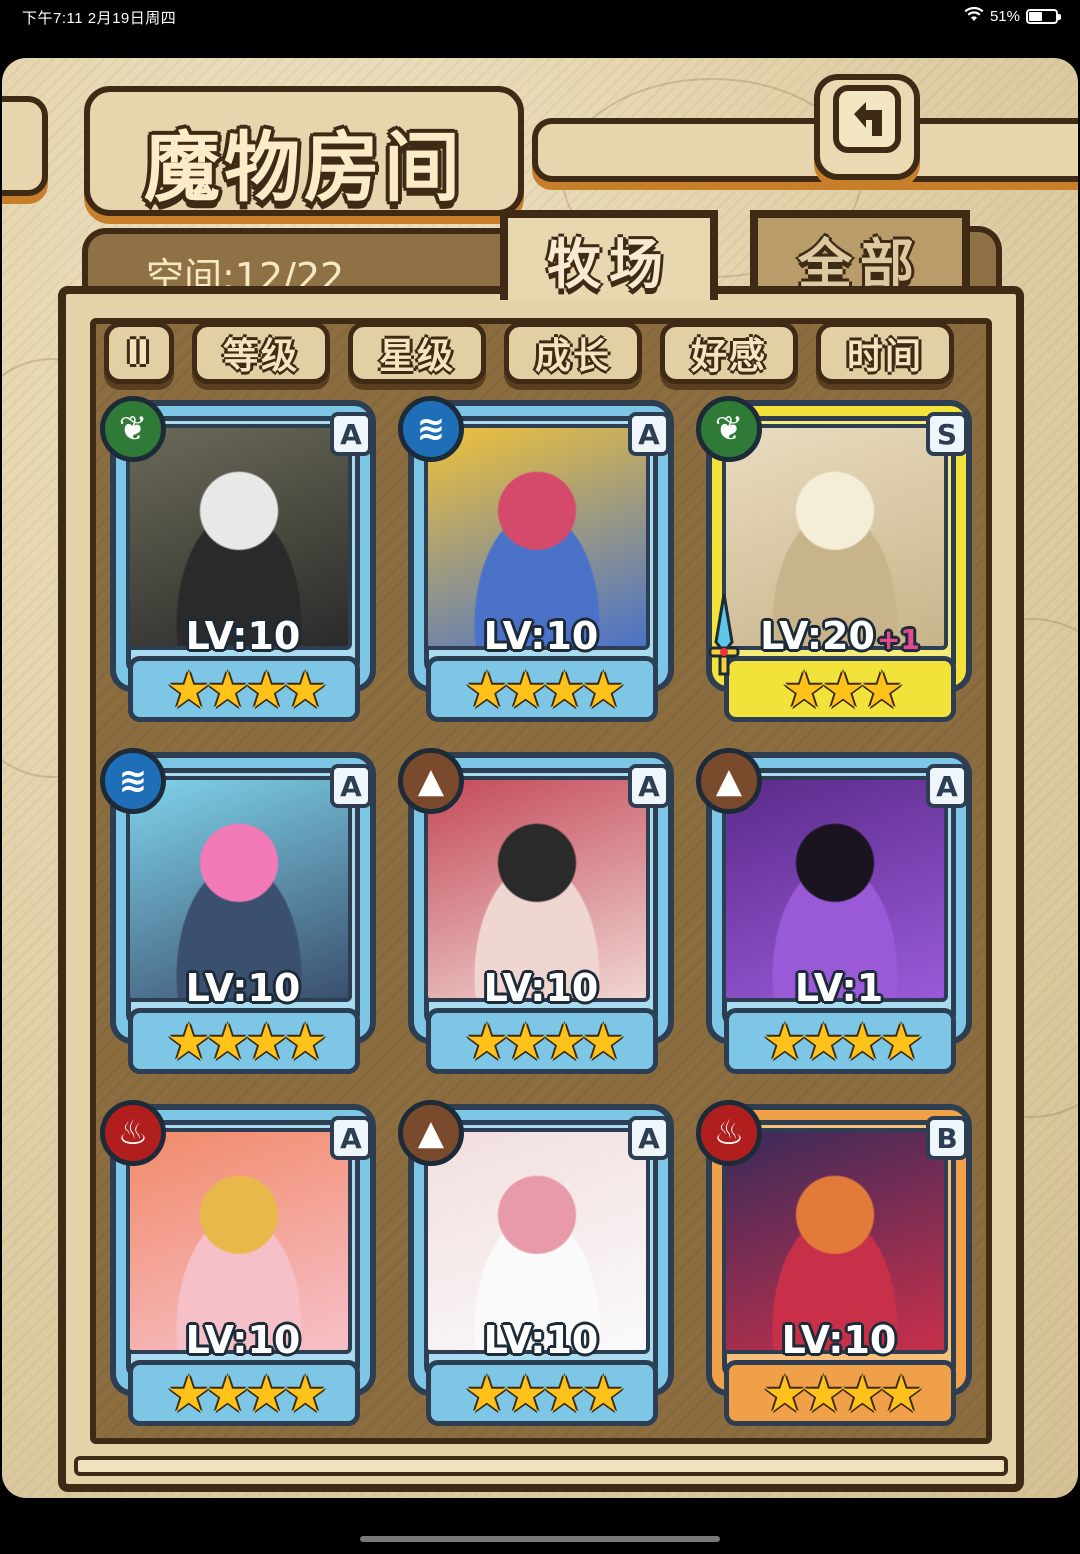 This screenshot has width=1080, height=1554. I want to click on sort-by-growth-button: 成长, so click(573, 353).